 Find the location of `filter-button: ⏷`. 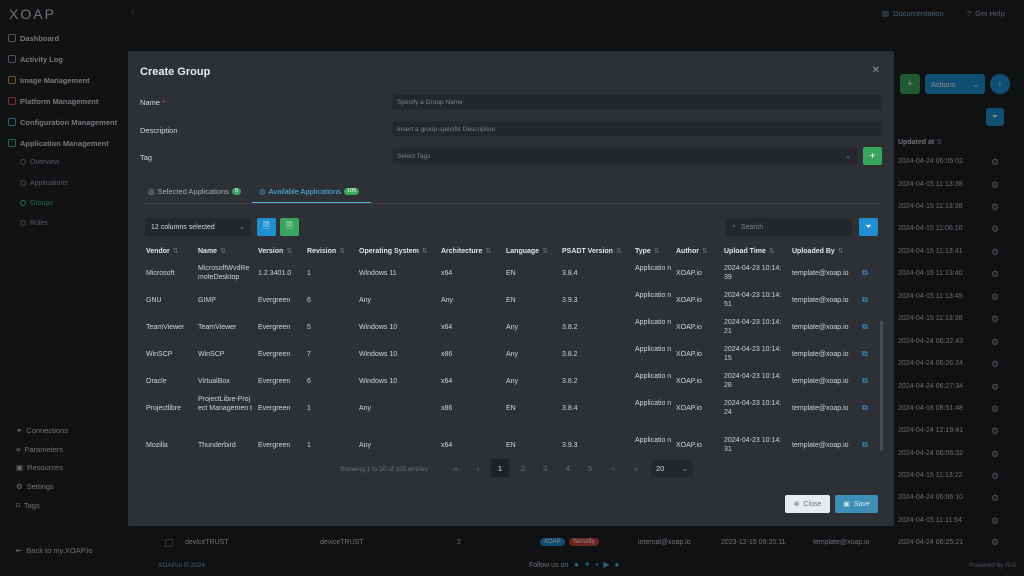

filter-button: ⏷ is located at coordinates (868, 227).